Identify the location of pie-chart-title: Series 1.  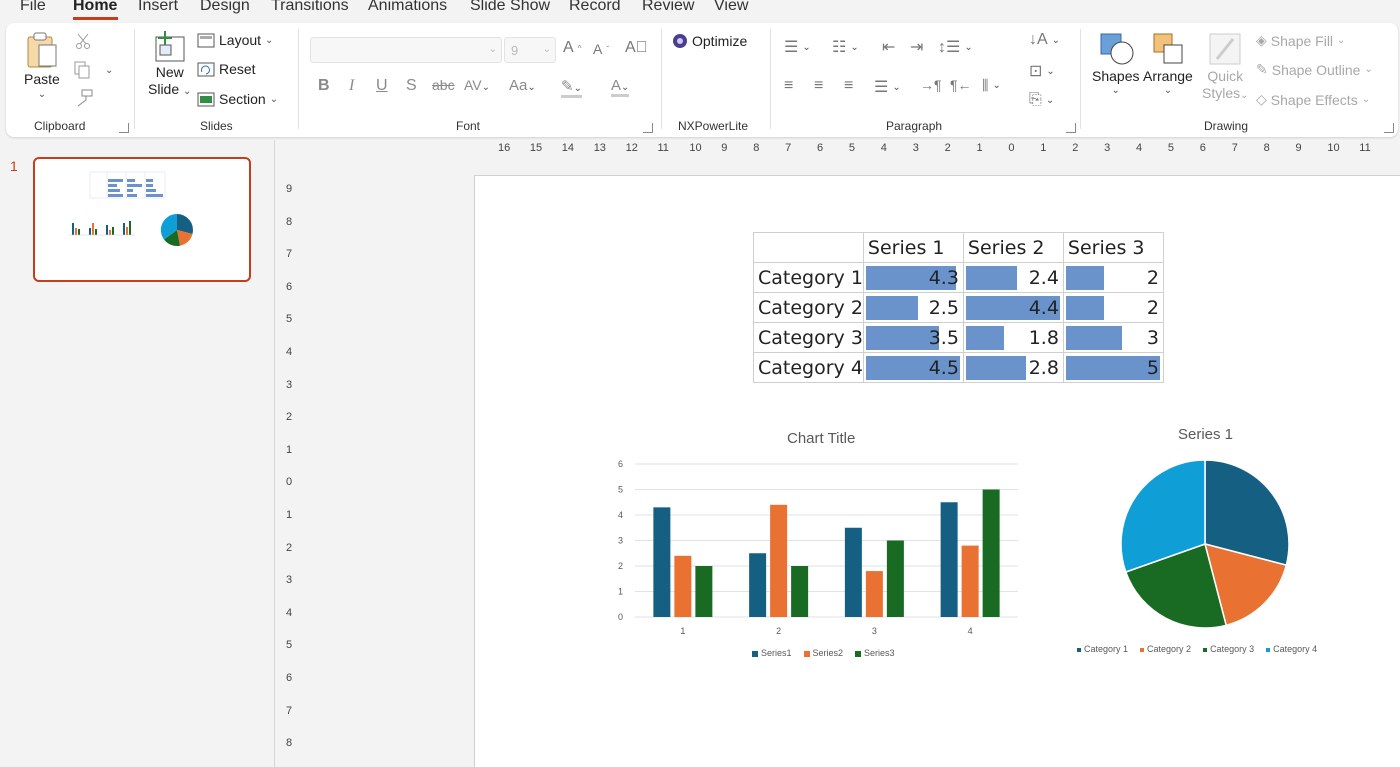
(1205, 434).